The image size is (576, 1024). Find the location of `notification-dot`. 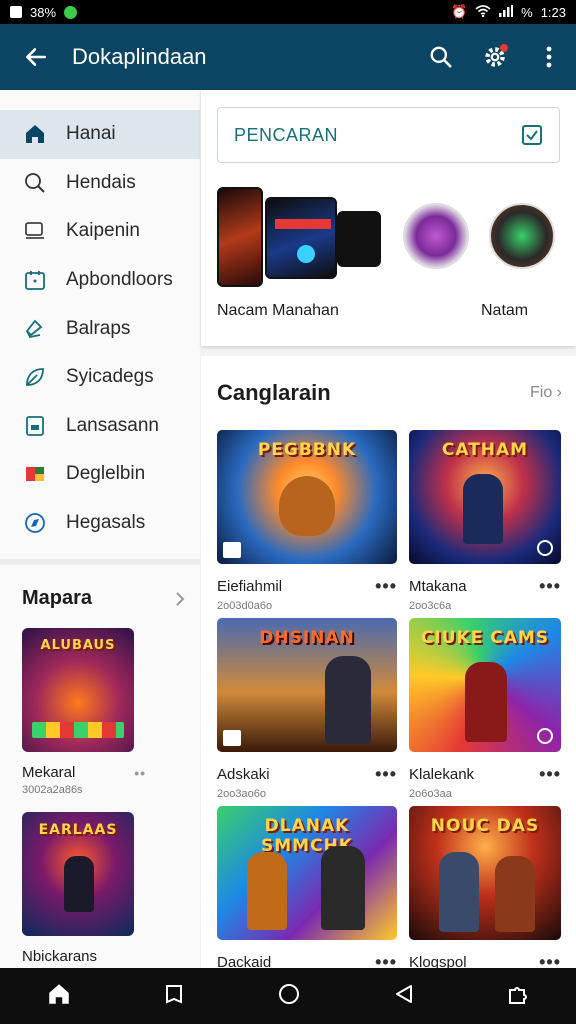

notification-dot is located at coordinates (504, 48).